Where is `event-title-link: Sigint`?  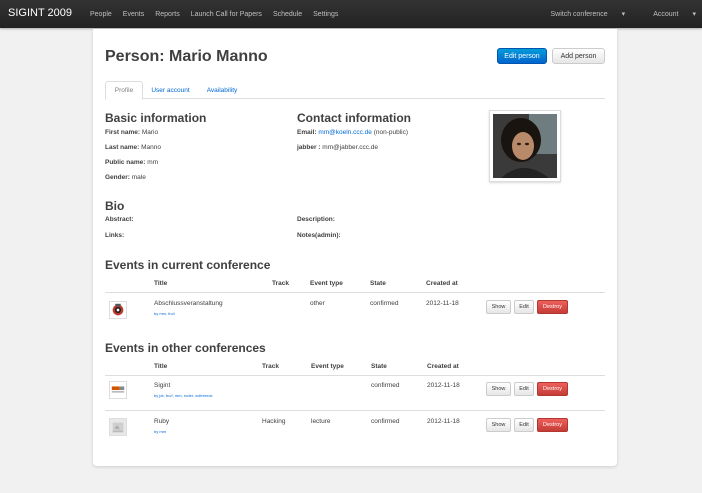 event-title-link: Sigint is located at coordinates (162, 385).